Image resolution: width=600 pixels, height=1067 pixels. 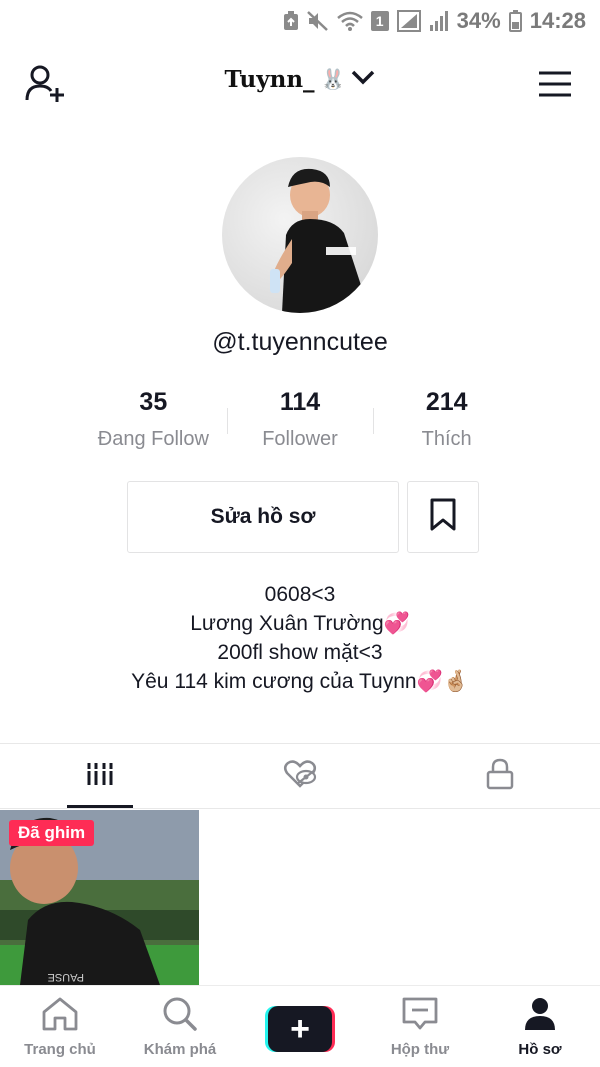 What do you see at coordinates (420, 1016) in the screenshot?
I see `inbox-icon` at bounding box center [420, 1016].